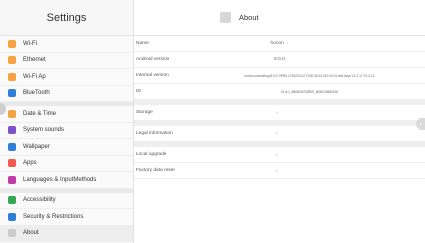 The height and width of the screenshot is (243, 425). Describe the element at coordinates (31, 233) in the screenshot. I see `sidebar-item-label: About` at that location.